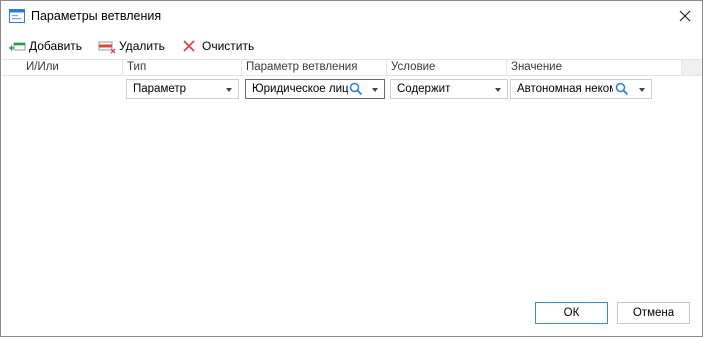 The image size is (703, 337). I want to click on clear-button: Очистить, so click(217, 46).